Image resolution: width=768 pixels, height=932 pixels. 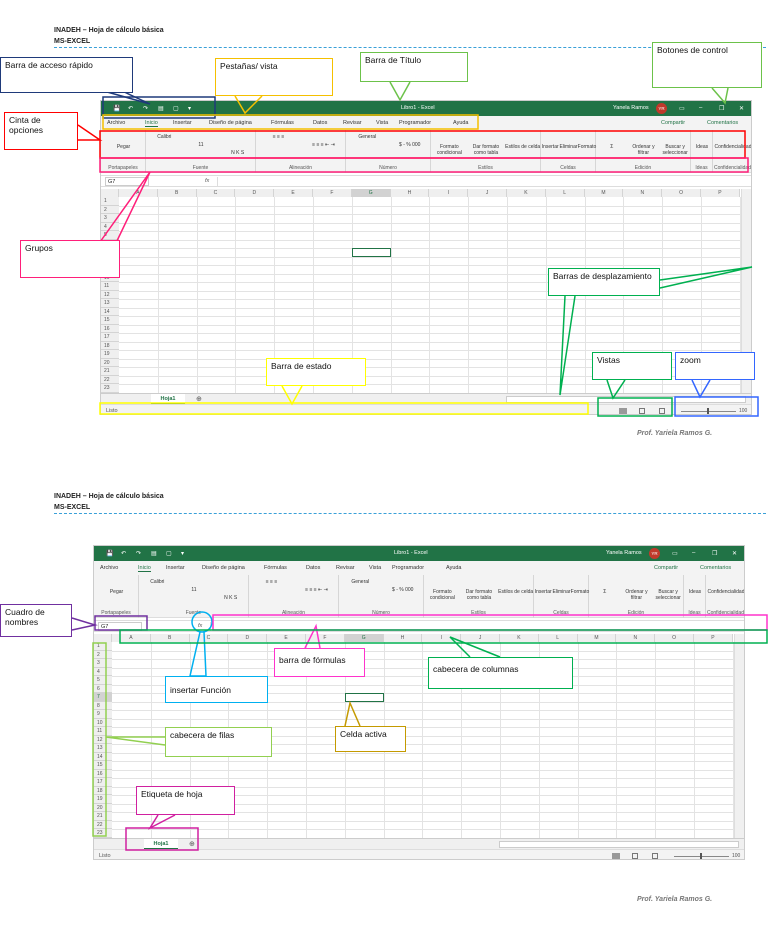 I want to click on callout-control-buttons: Botones de control, so click(x=707, y=65).